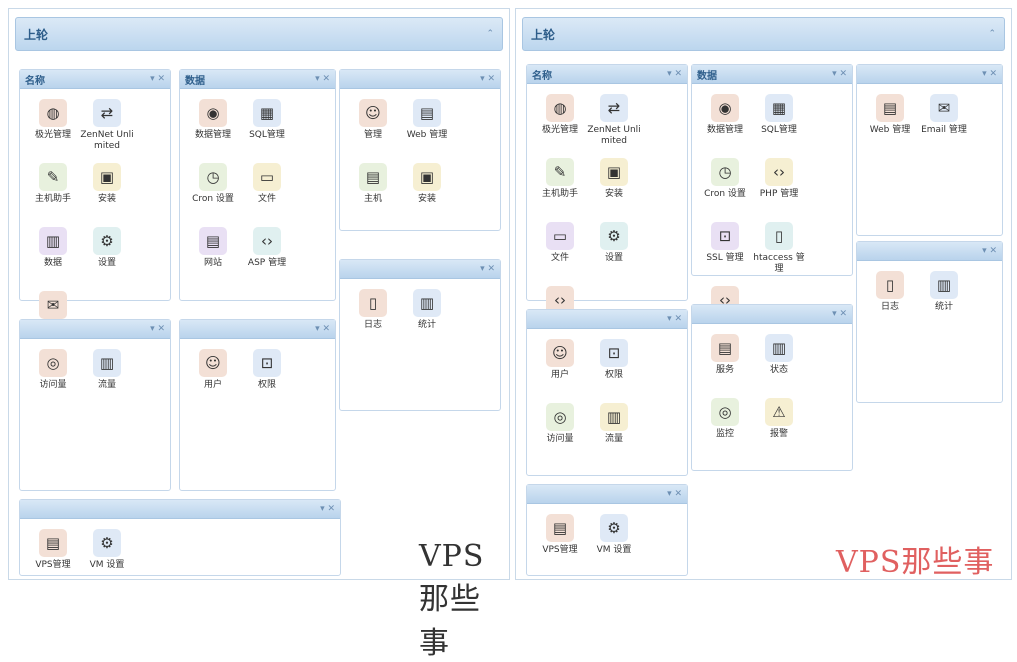 The height and width of the screenshot is (662, 1017). Describe the element at coordinates (373, 191) in the screenshot. I see `launcher-item: ▤ 主机` at that location.